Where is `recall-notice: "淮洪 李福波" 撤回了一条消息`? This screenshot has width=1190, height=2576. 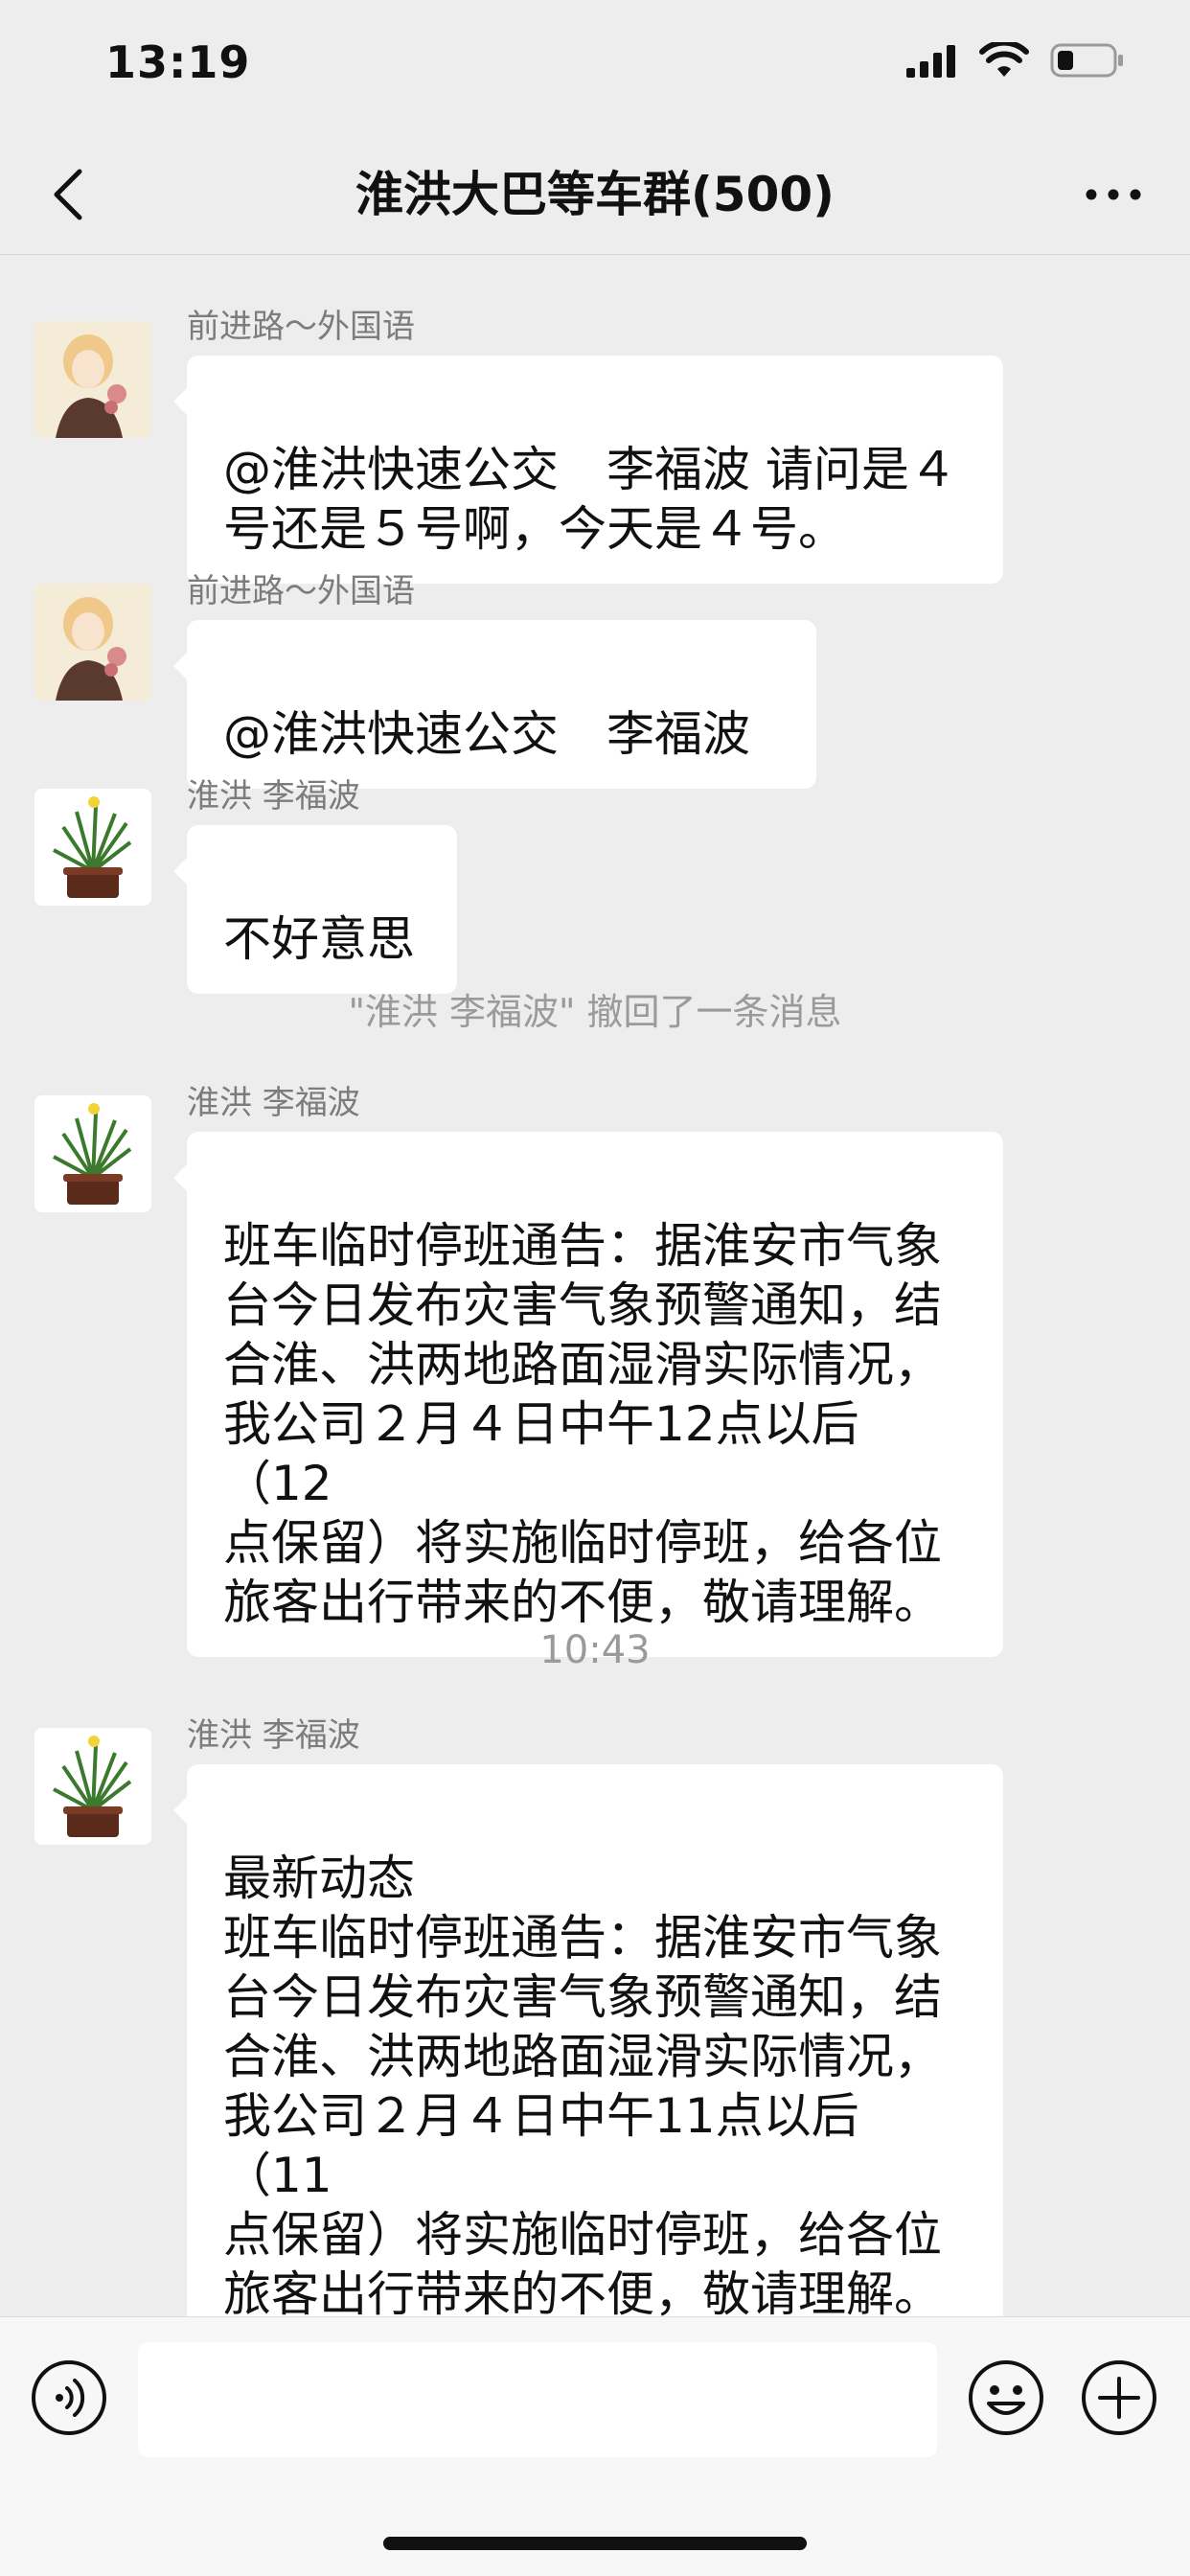 recall-notice: "淮洪 李福波" 撤回了一条消息 is located at coordinates (595, 1012).